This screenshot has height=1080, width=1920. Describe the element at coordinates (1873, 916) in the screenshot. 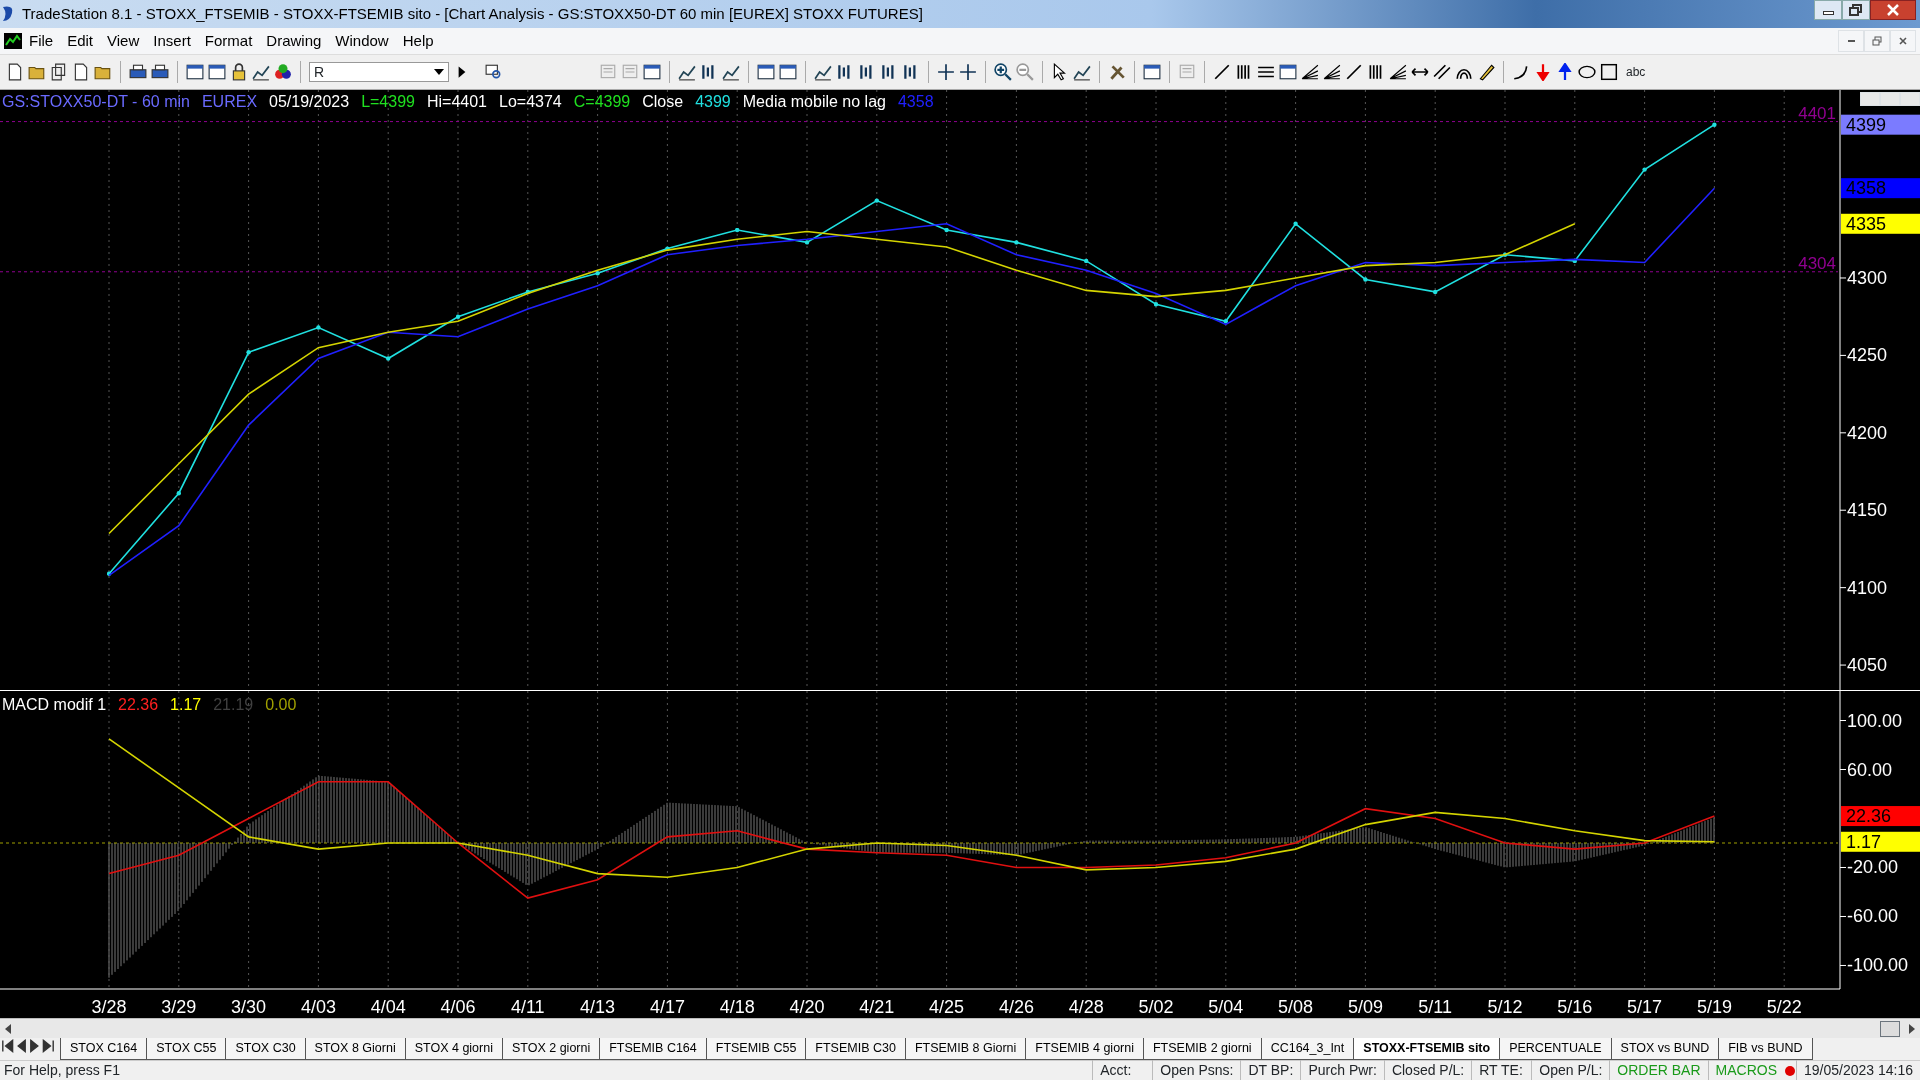

I see `axis-label: -60.00` at that location.